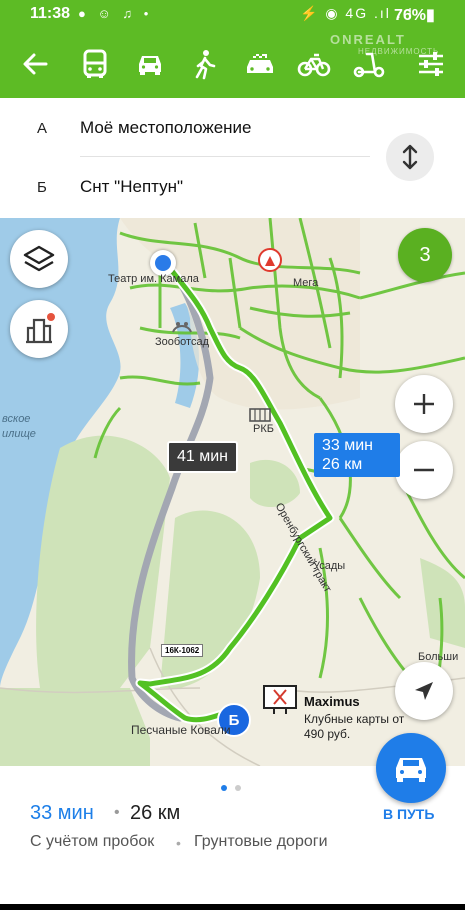 The height and width of the screenshot is (910, 465). What do you see at coordinates (115, 13) in the screenshot?
I see `notification-icons: ● ☺ ♫ •` at bounding box center [115, 13].